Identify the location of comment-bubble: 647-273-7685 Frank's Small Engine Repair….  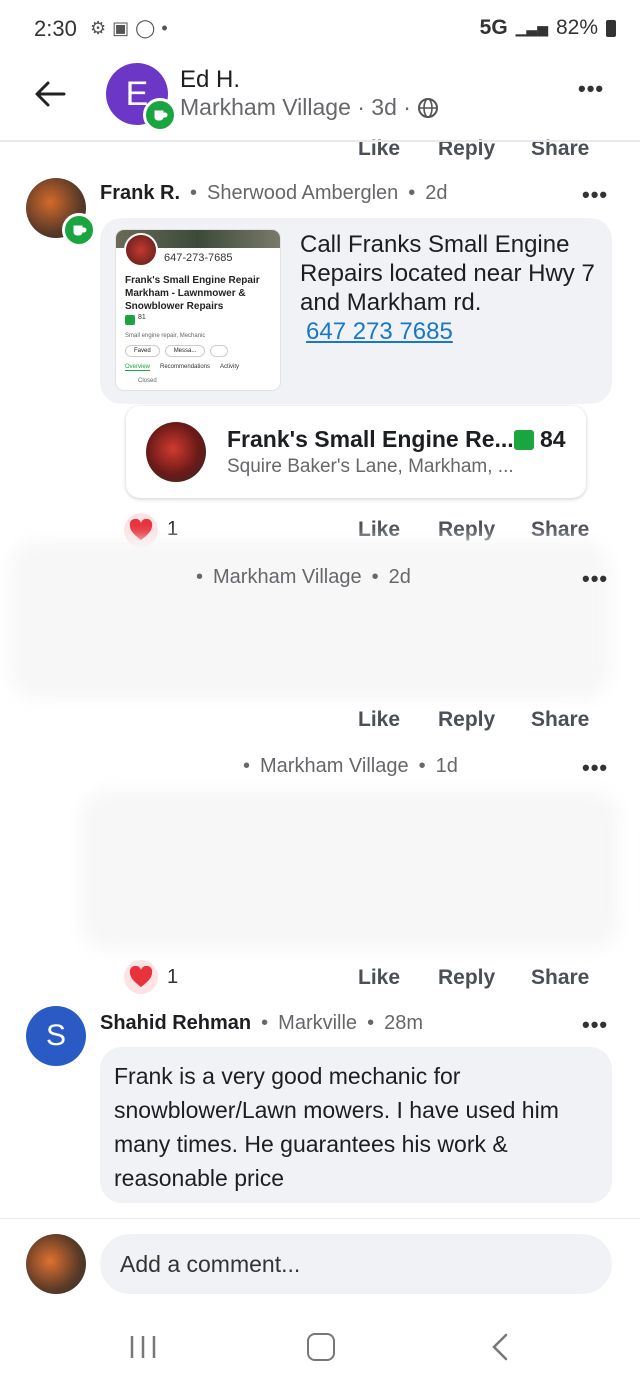
(356, 311).